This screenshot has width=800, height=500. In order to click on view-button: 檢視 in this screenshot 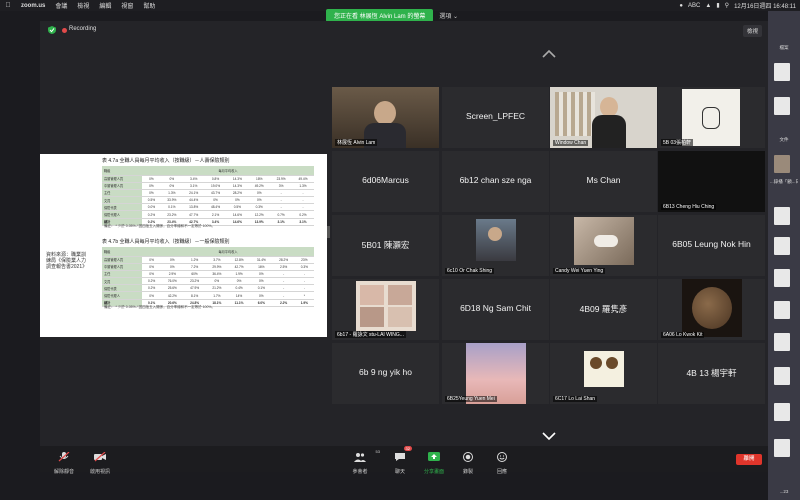, I will do `click(752, 31)`.